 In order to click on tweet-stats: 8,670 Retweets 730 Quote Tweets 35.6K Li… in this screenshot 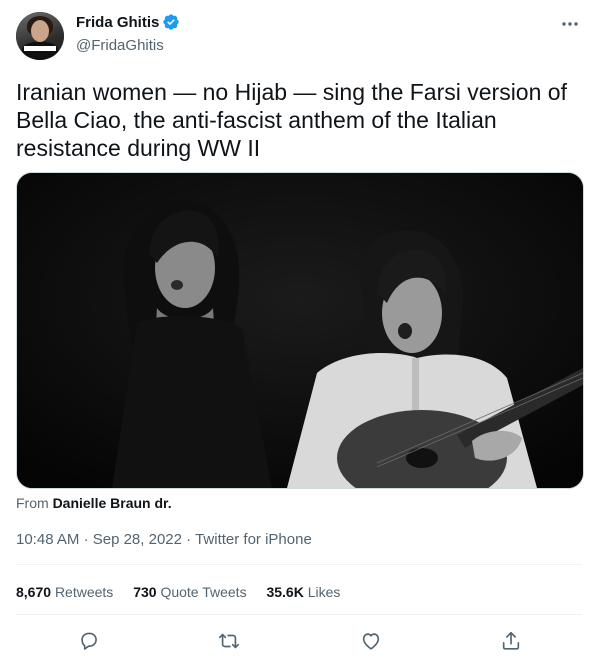, I will do `click(186, 592)`.